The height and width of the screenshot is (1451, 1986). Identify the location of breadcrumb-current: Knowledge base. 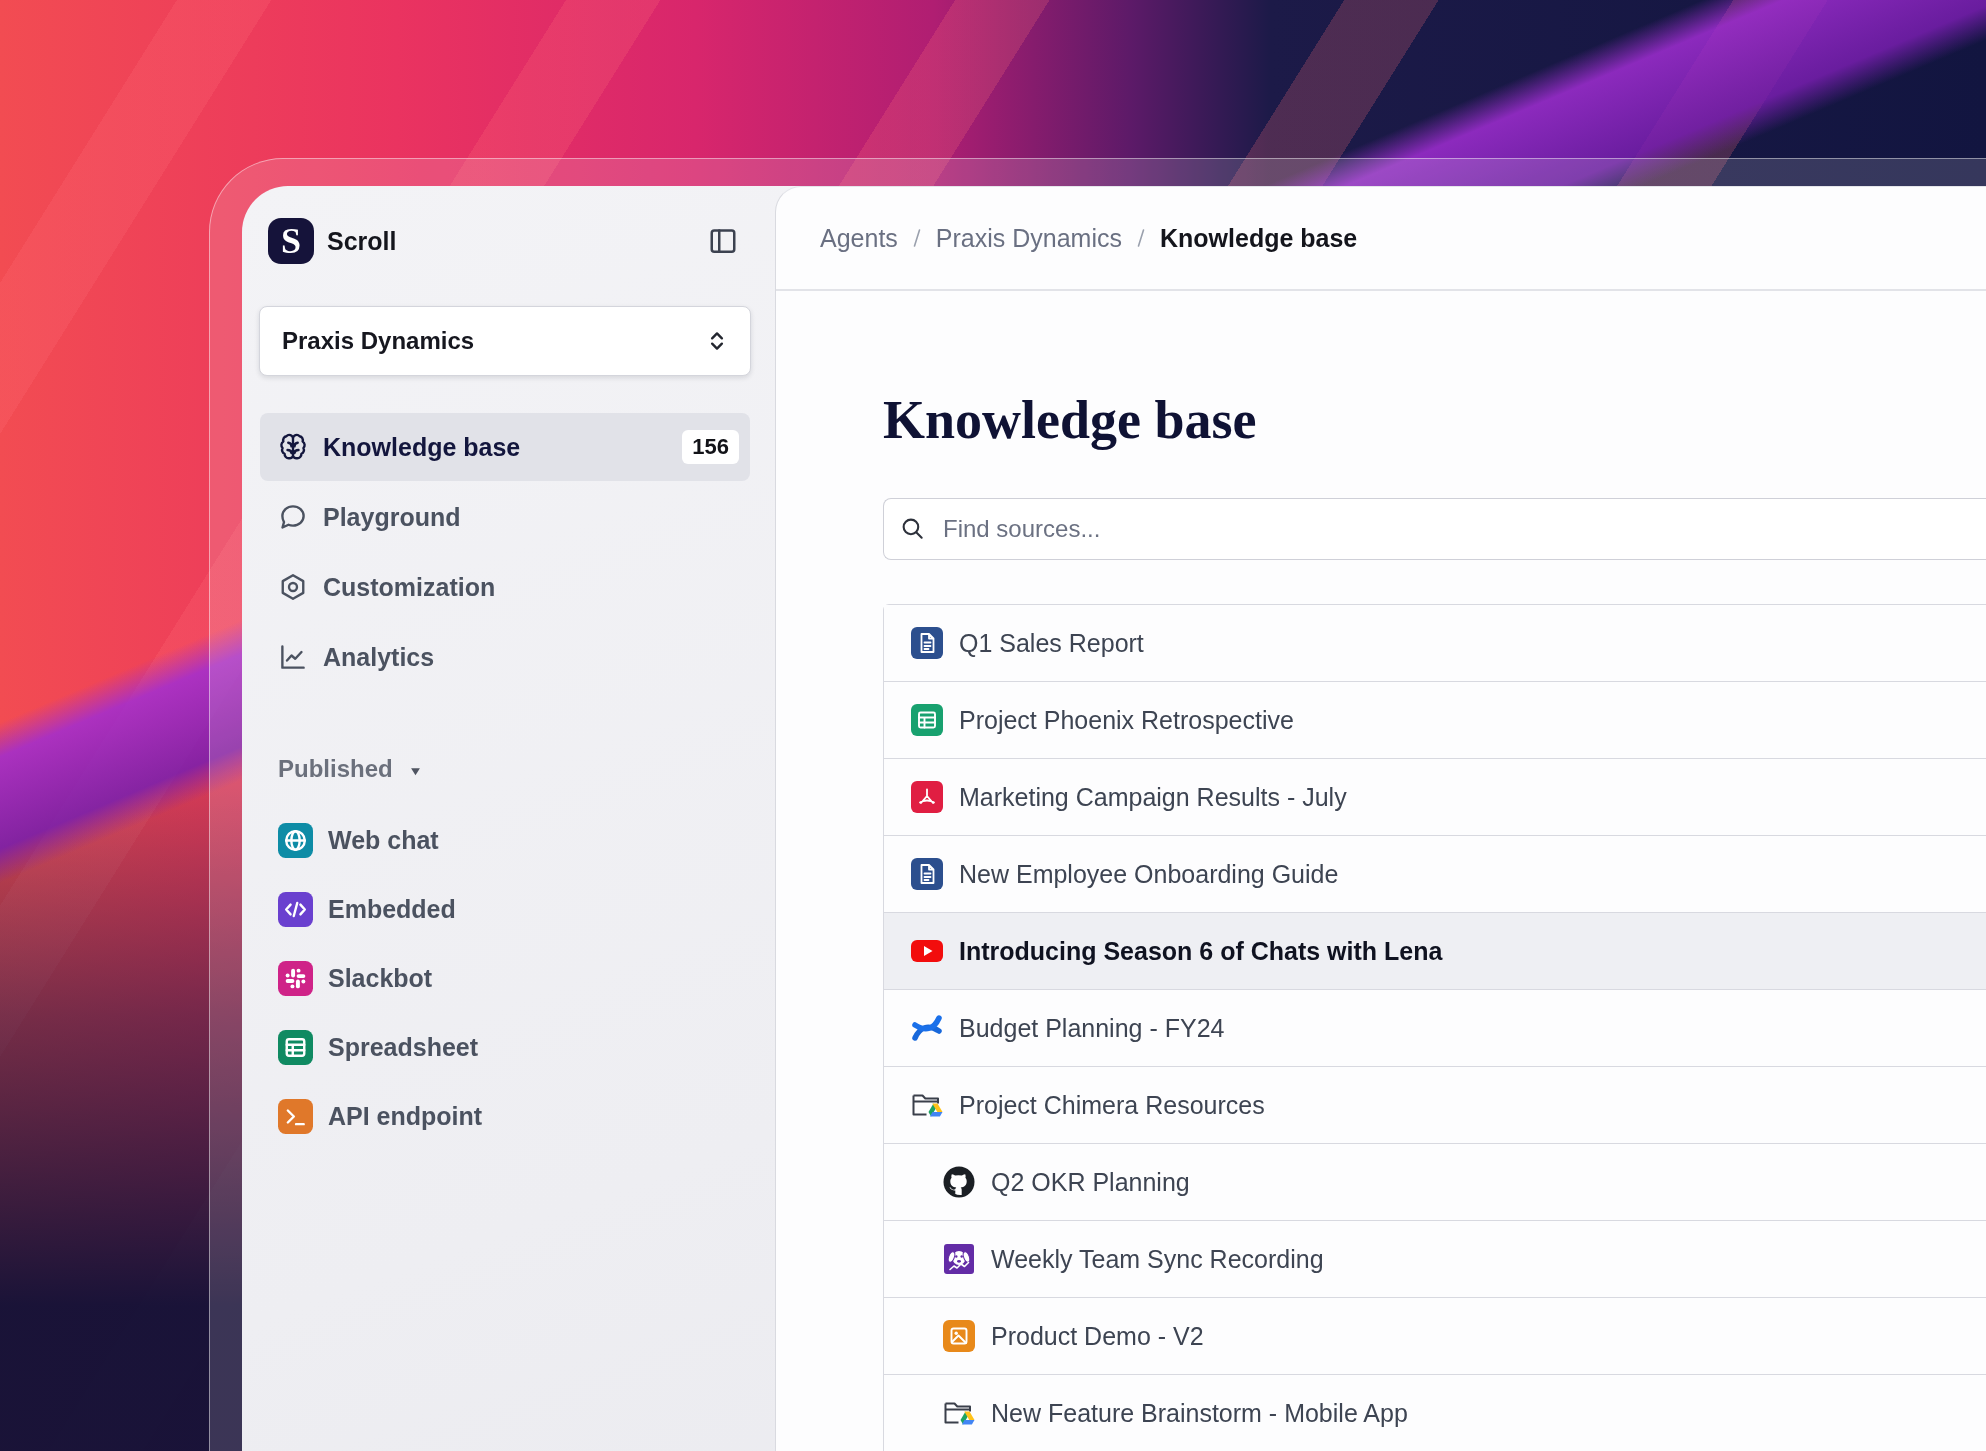
(1259, 238).